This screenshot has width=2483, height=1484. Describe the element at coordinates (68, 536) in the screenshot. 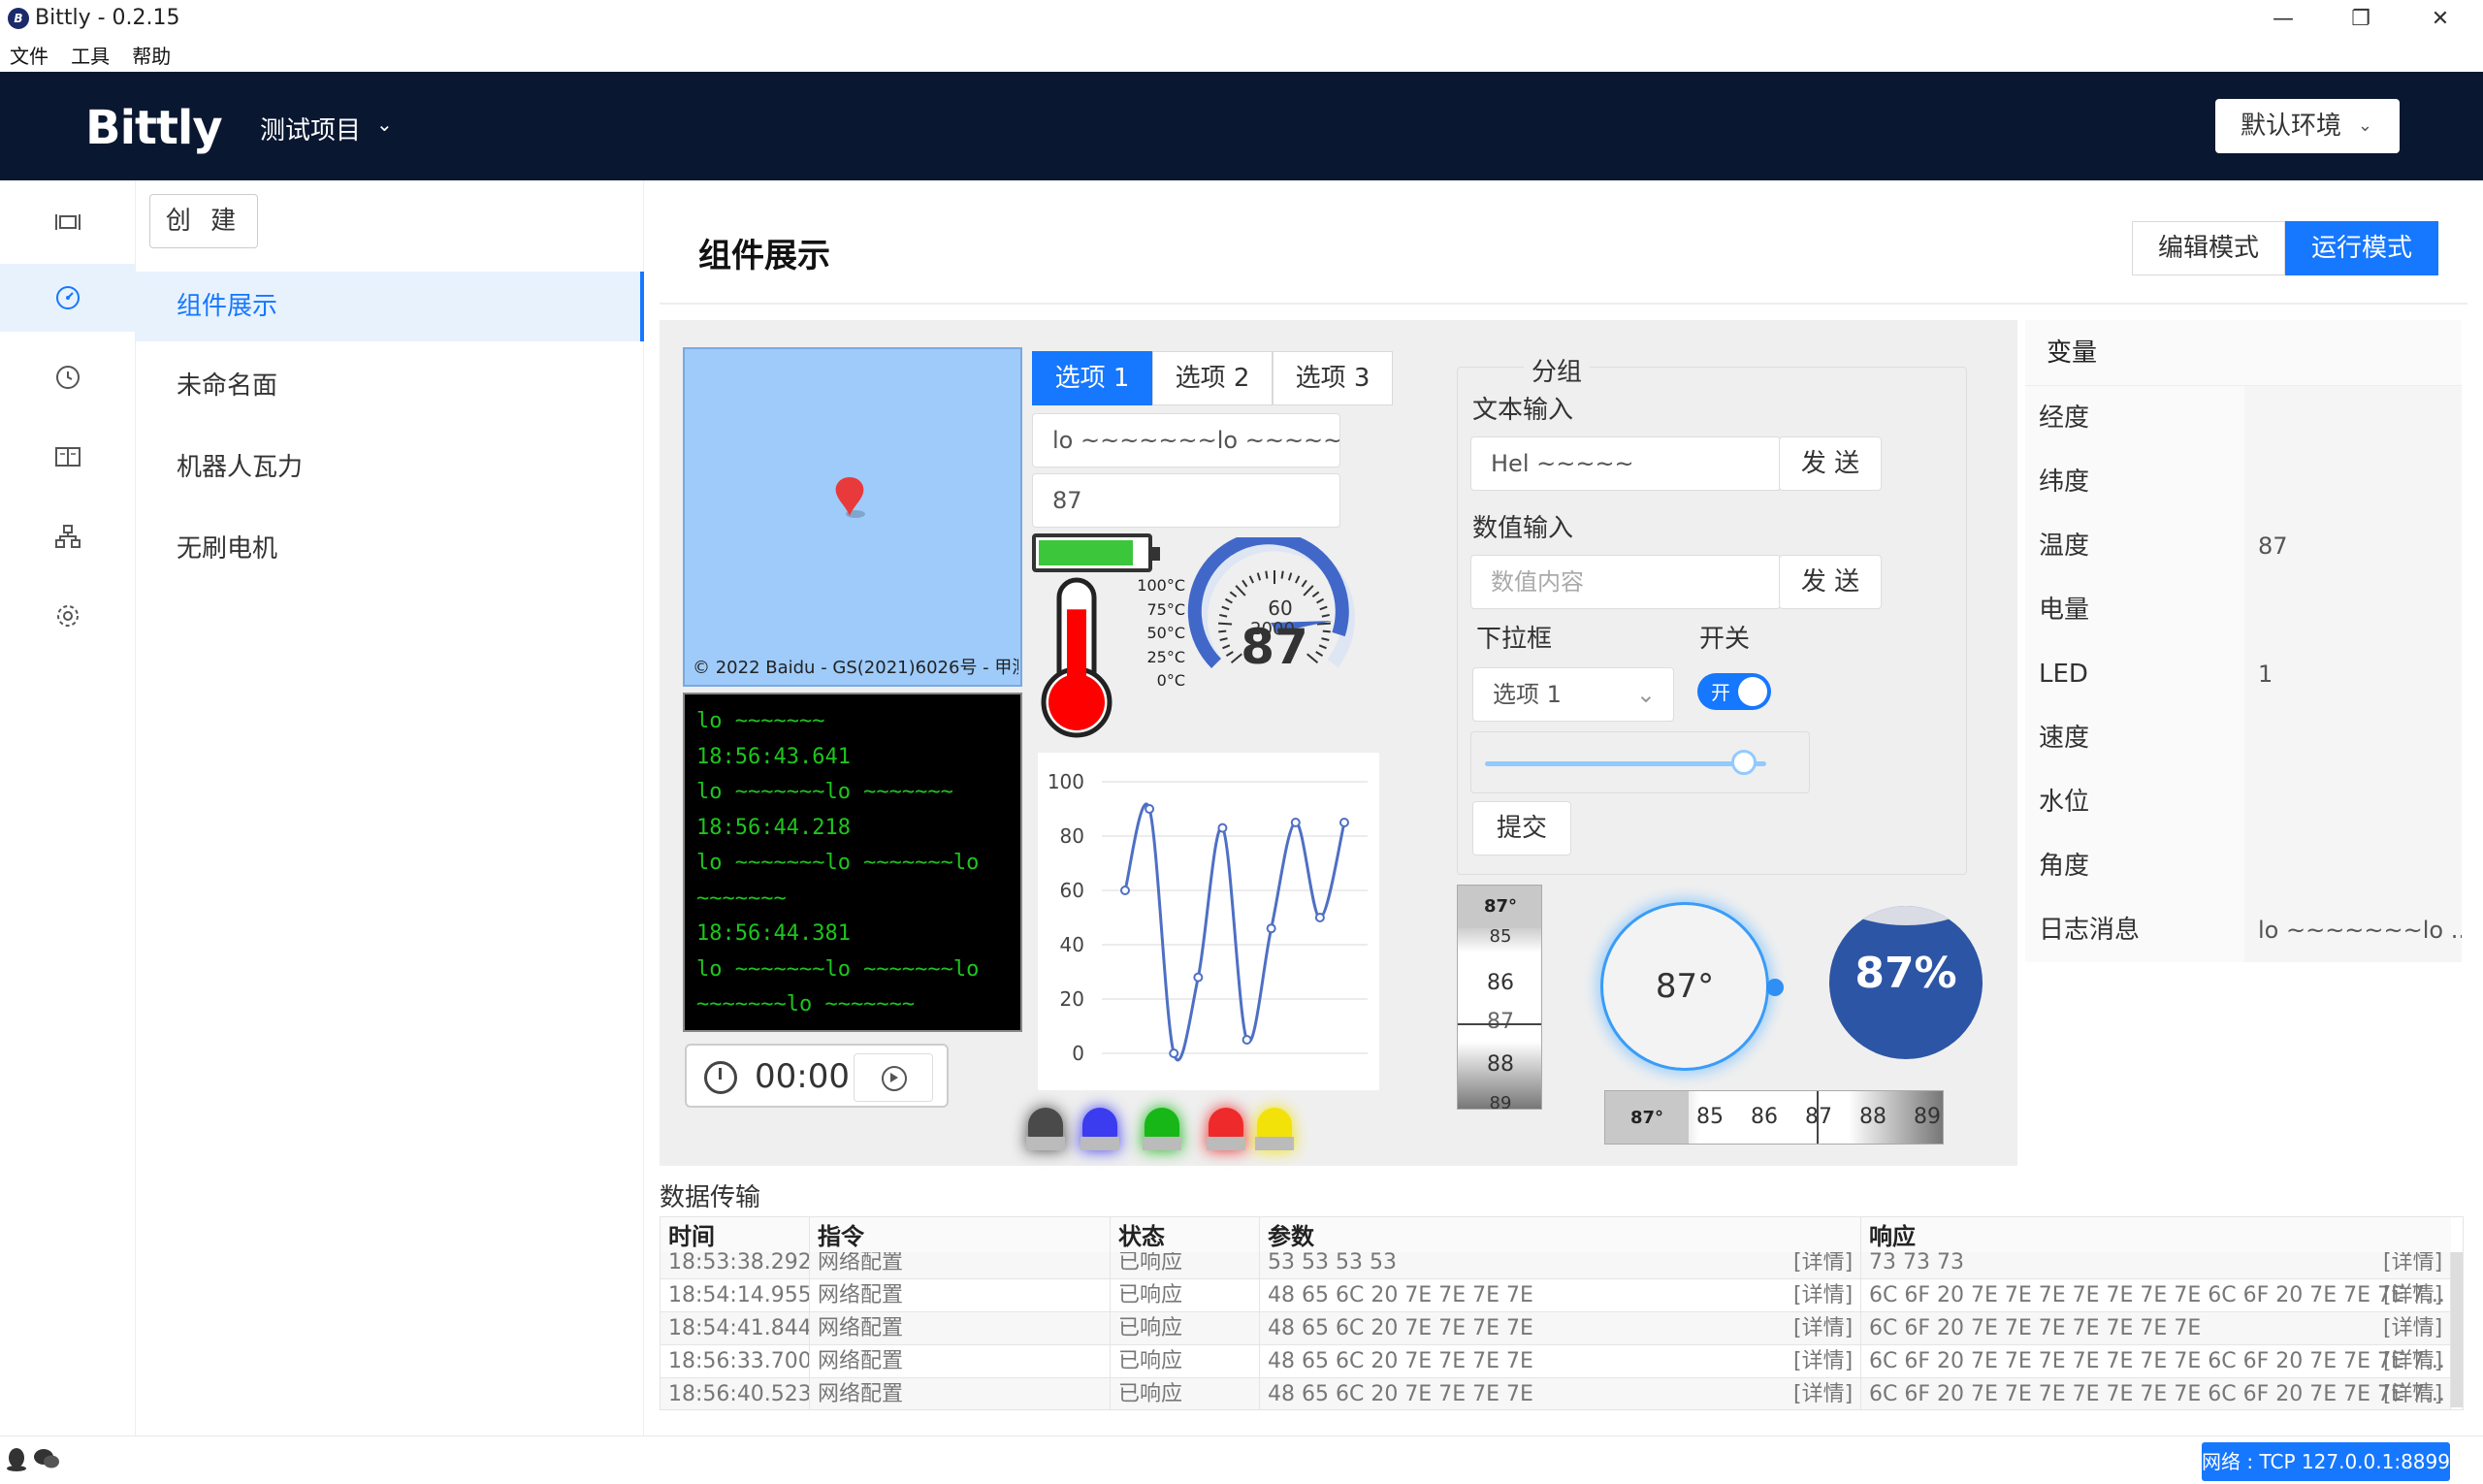

I see `rail-network-icon` at that location.